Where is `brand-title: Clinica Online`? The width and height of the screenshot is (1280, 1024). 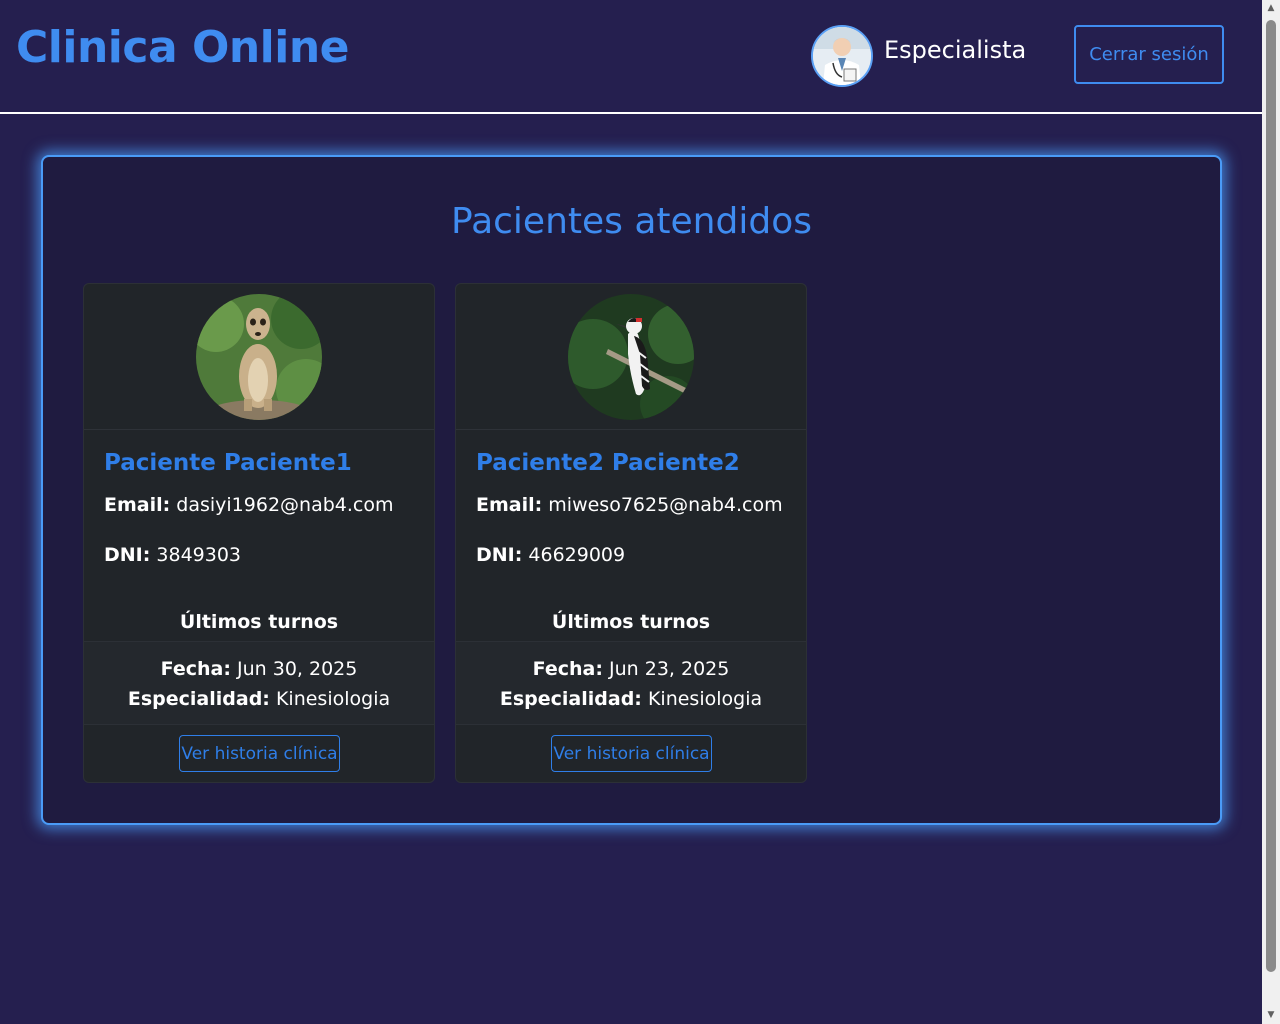
brand-title: Clinica Online is located at coordinates (183, 47).